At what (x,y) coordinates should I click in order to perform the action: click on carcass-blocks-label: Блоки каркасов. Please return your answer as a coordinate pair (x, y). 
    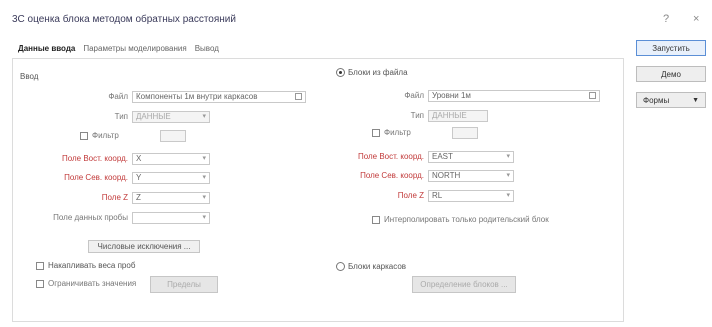
    Looking at the image, I should click on (377, 266).